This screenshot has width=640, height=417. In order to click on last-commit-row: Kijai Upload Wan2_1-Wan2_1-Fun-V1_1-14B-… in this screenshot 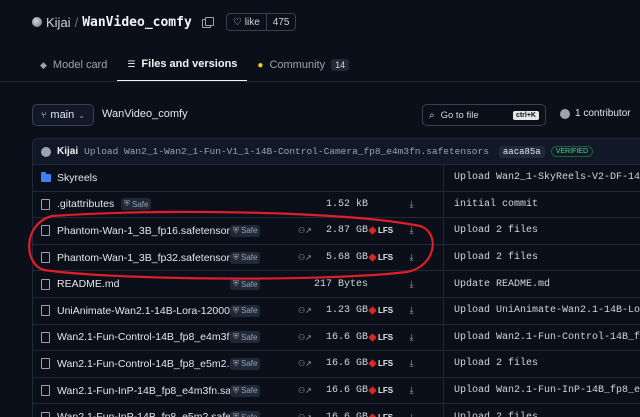, I will do `click(336, 152)`.